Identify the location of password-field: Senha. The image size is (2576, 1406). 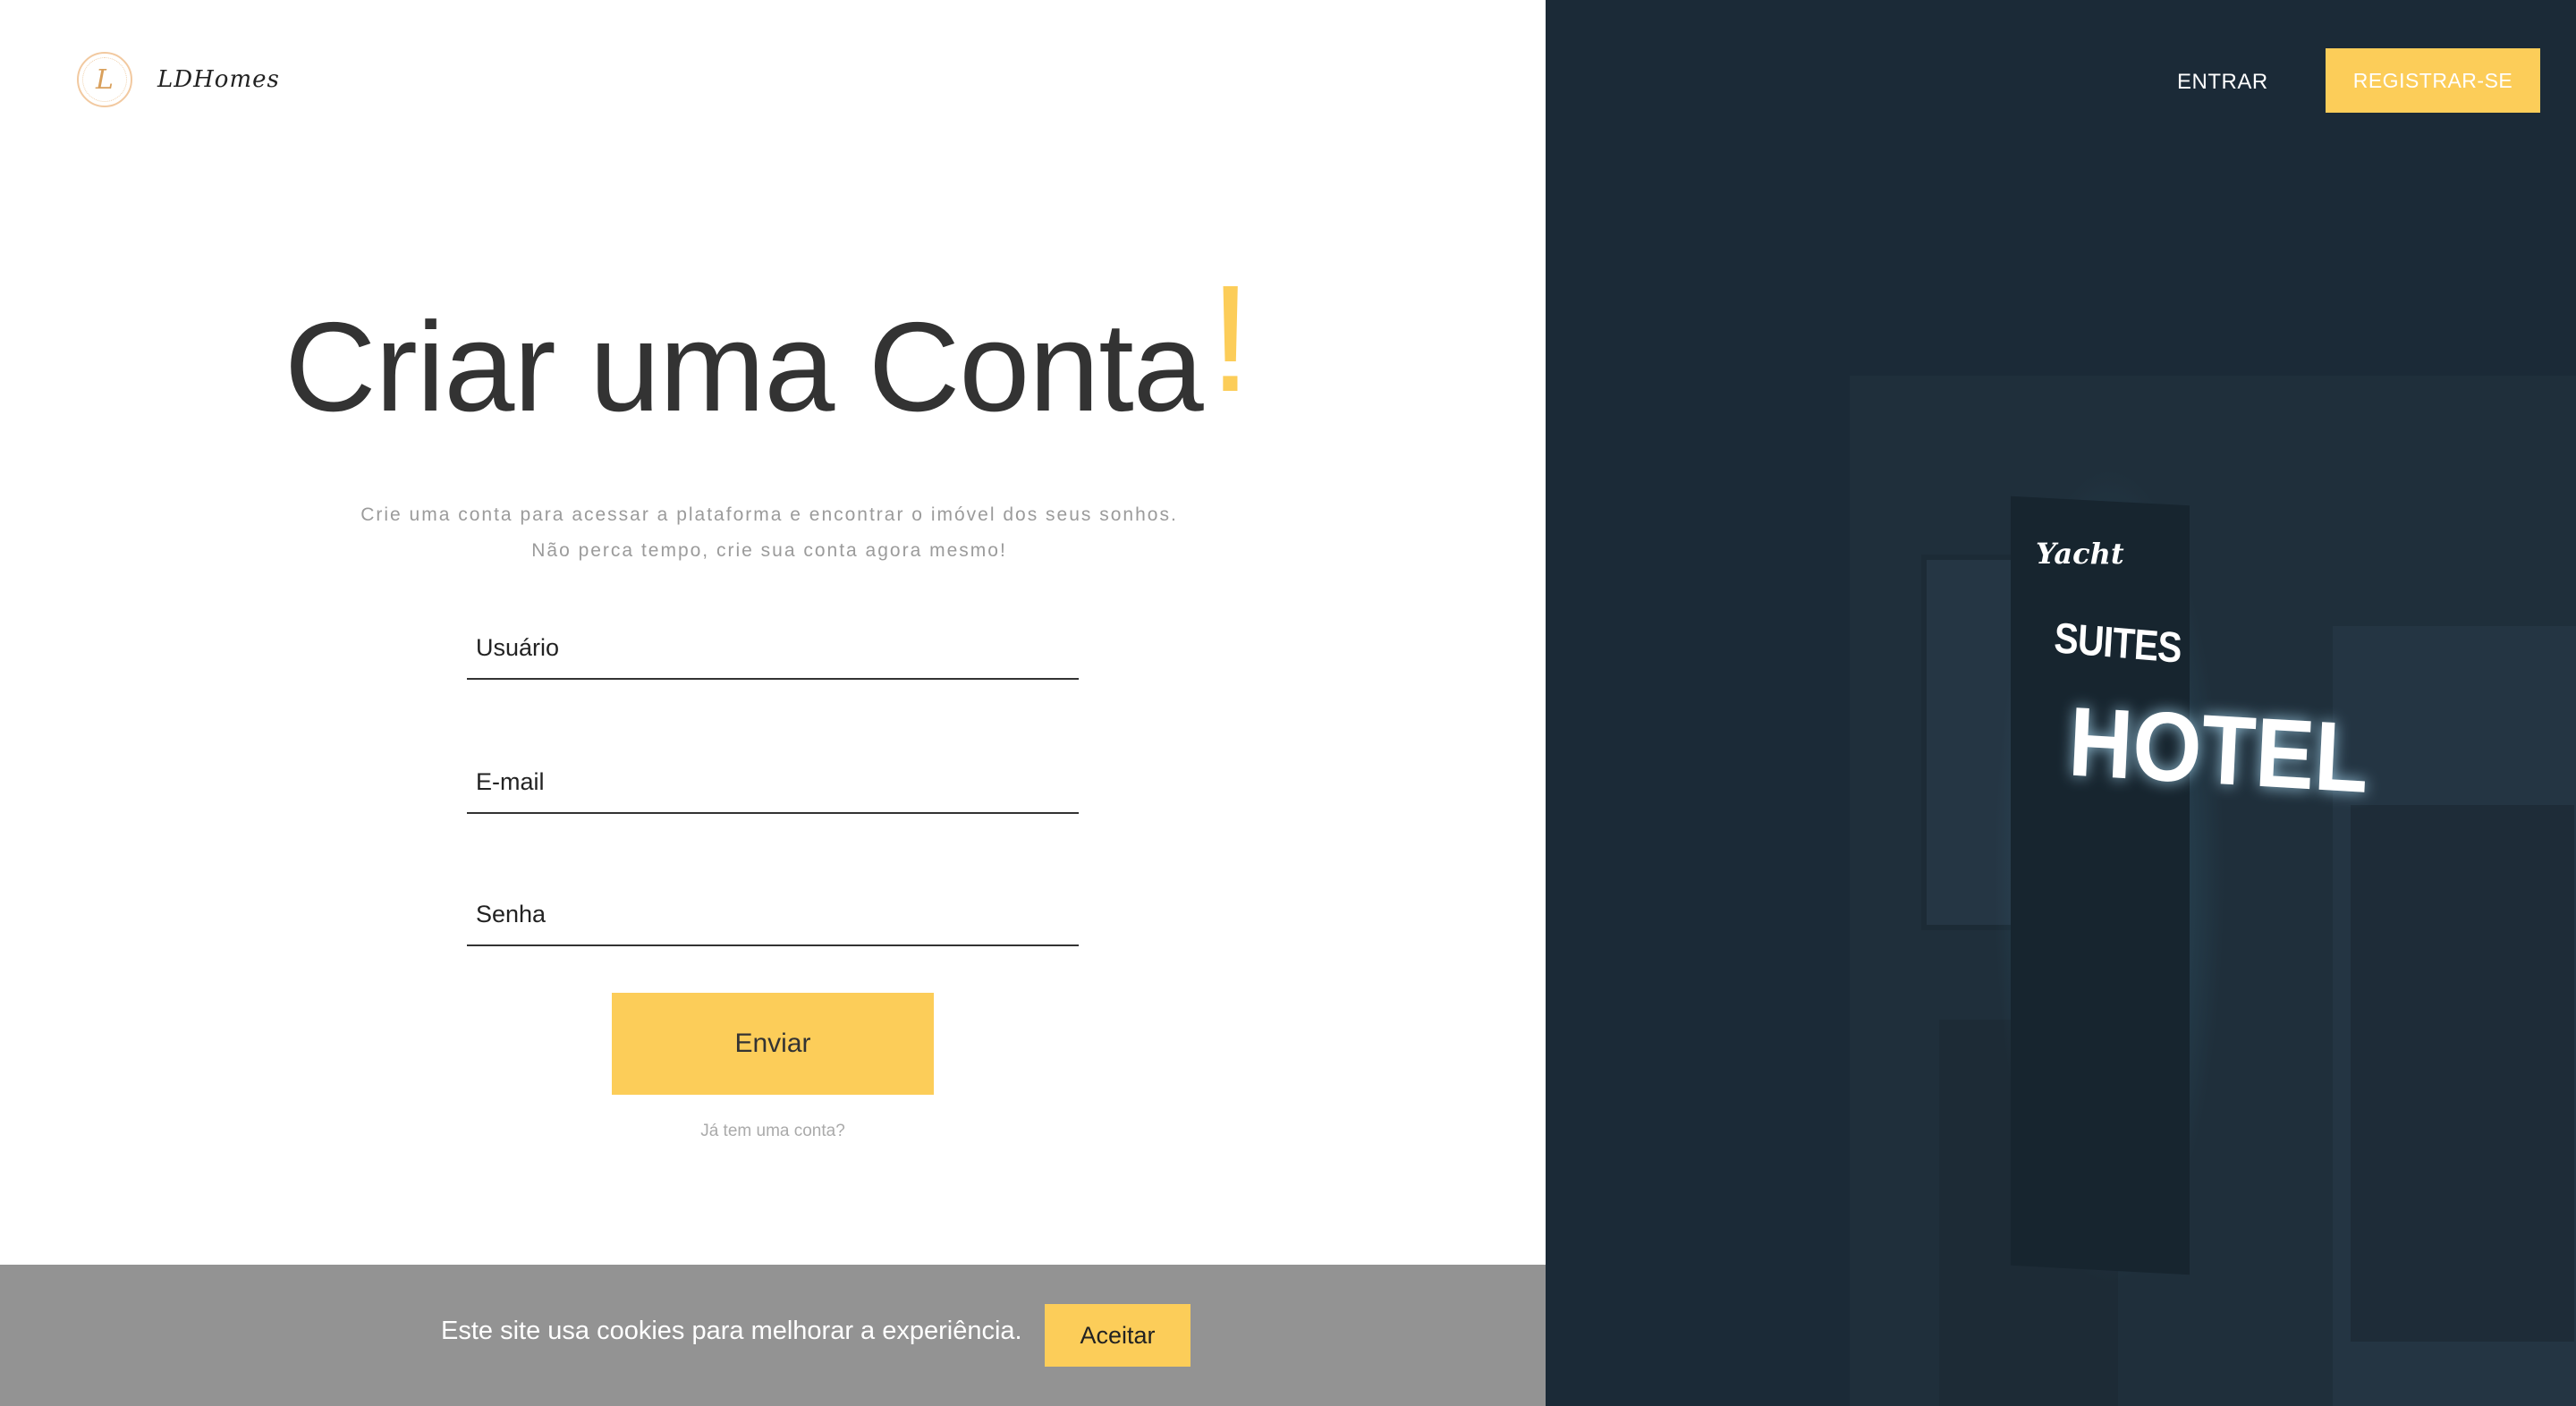
(773, 918).